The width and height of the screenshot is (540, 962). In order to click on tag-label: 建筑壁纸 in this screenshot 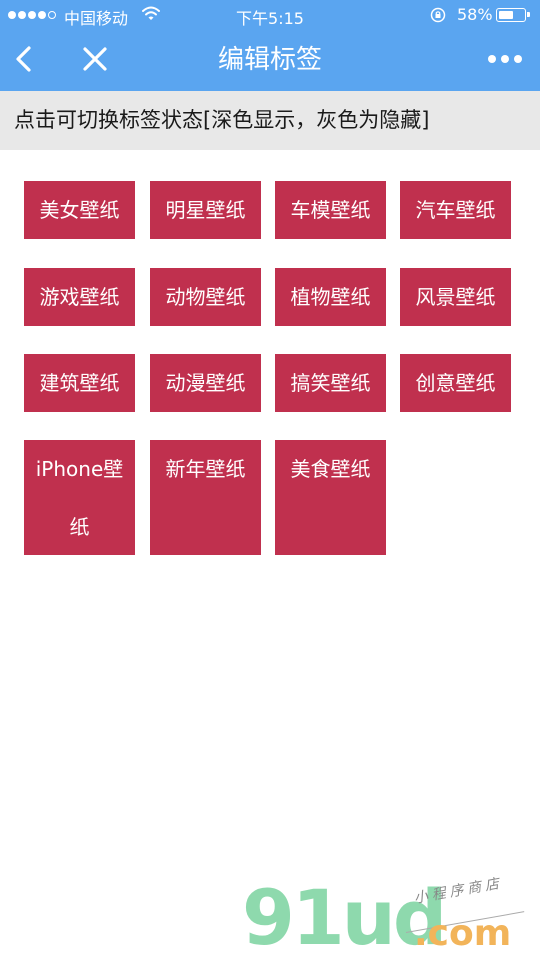, I will do `click(79, 383)`.